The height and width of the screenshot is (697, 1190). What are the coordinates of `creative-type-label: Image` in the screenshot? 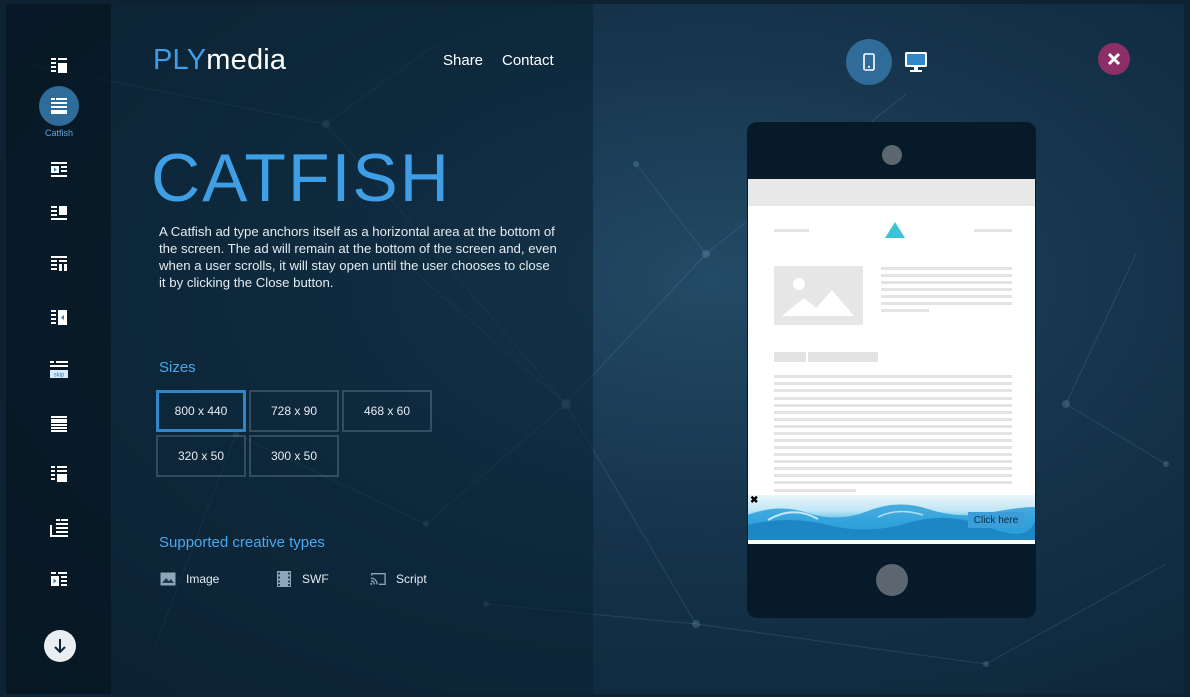 It's located at (203, 579).